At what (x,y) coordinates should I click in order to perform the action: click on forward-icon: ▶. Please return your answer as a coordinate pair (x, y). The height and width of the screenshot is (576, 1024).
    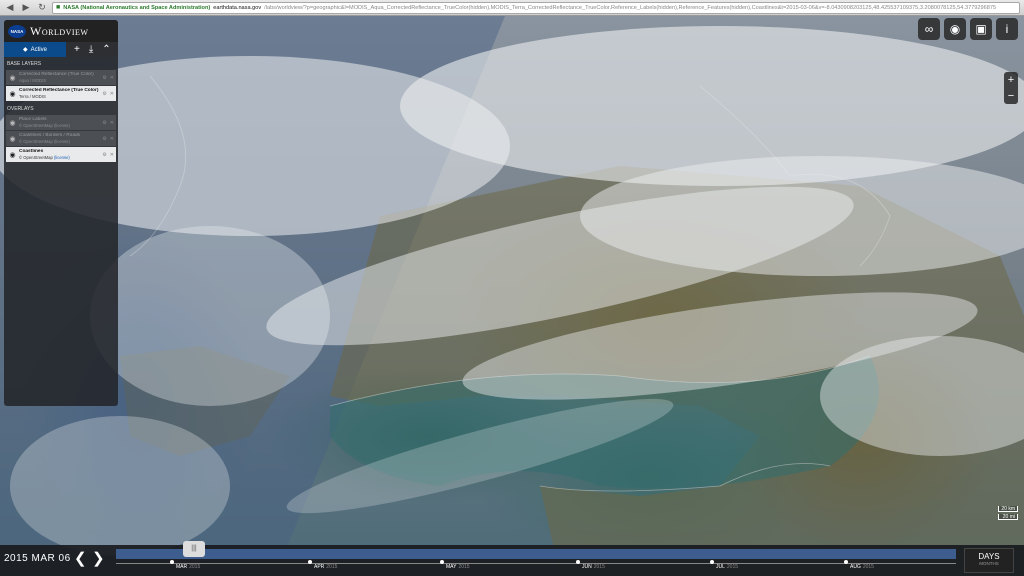
    Looking at the image, I should click on (26, 7).